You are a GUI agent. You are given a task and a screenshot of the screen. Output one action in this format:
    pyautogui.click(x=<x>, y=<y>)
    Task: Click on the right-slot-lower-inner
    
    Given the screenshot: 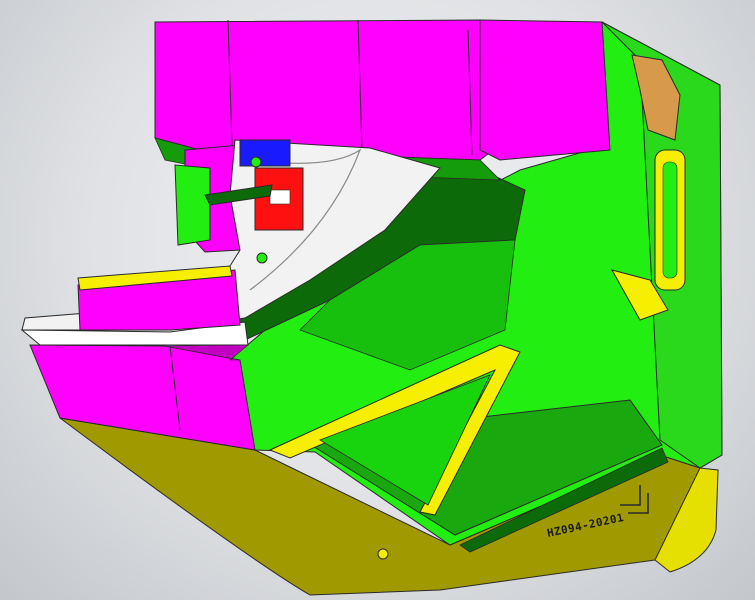 What is the action you would take?
    pyautogui.click(x=670, y=220)
    